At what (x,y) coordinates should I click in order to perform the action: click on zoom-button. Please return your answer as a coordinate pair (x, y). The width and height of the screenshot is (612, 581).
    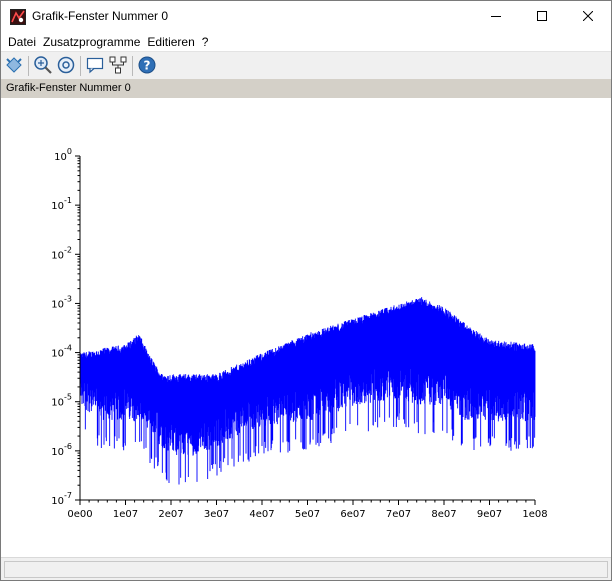
    Looking at the image, I should click on (43, 66).